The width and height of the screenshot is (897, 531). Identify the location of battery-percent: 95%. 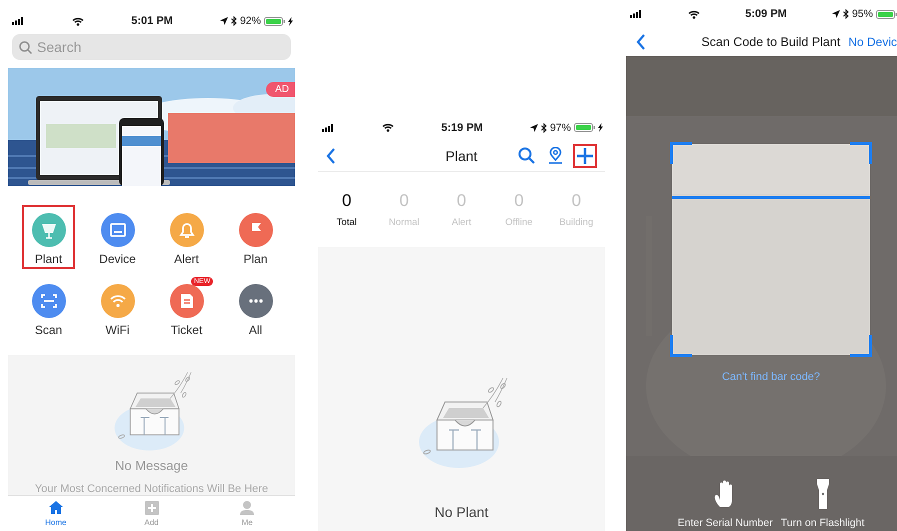
(862, 14).